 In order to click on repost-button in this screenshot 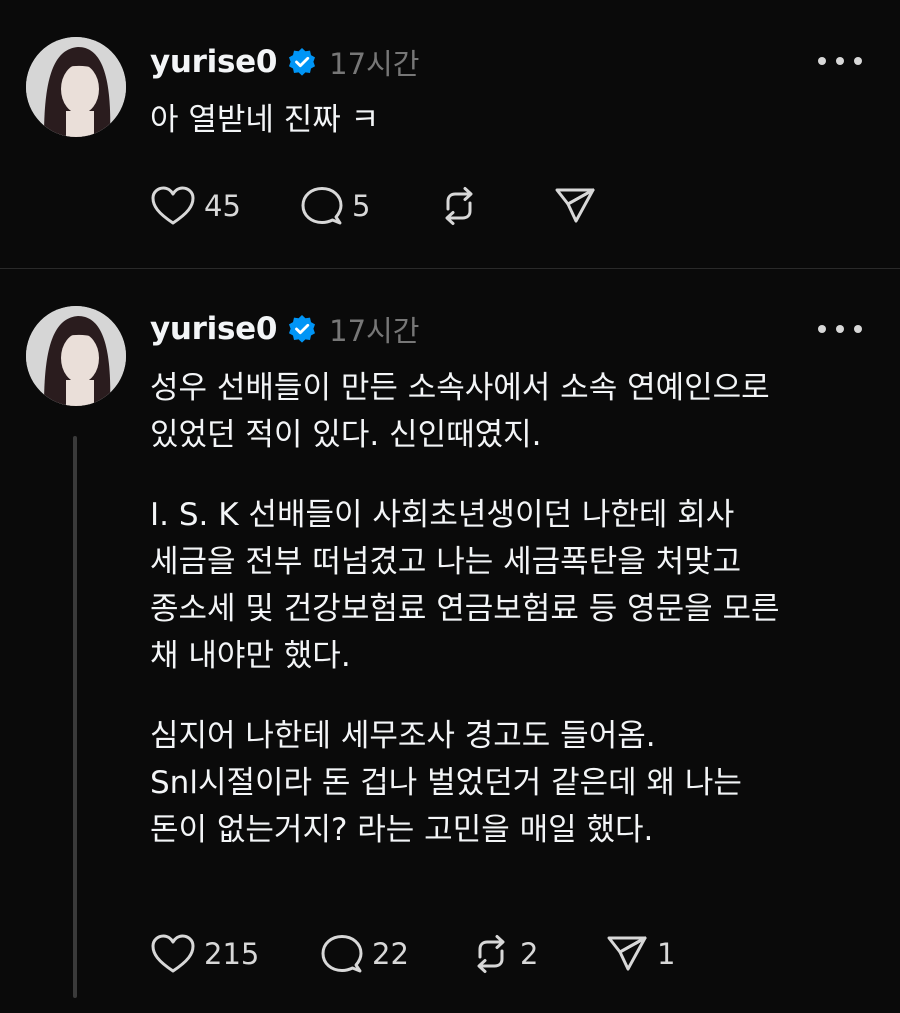, I will do `click(495, 206)`.